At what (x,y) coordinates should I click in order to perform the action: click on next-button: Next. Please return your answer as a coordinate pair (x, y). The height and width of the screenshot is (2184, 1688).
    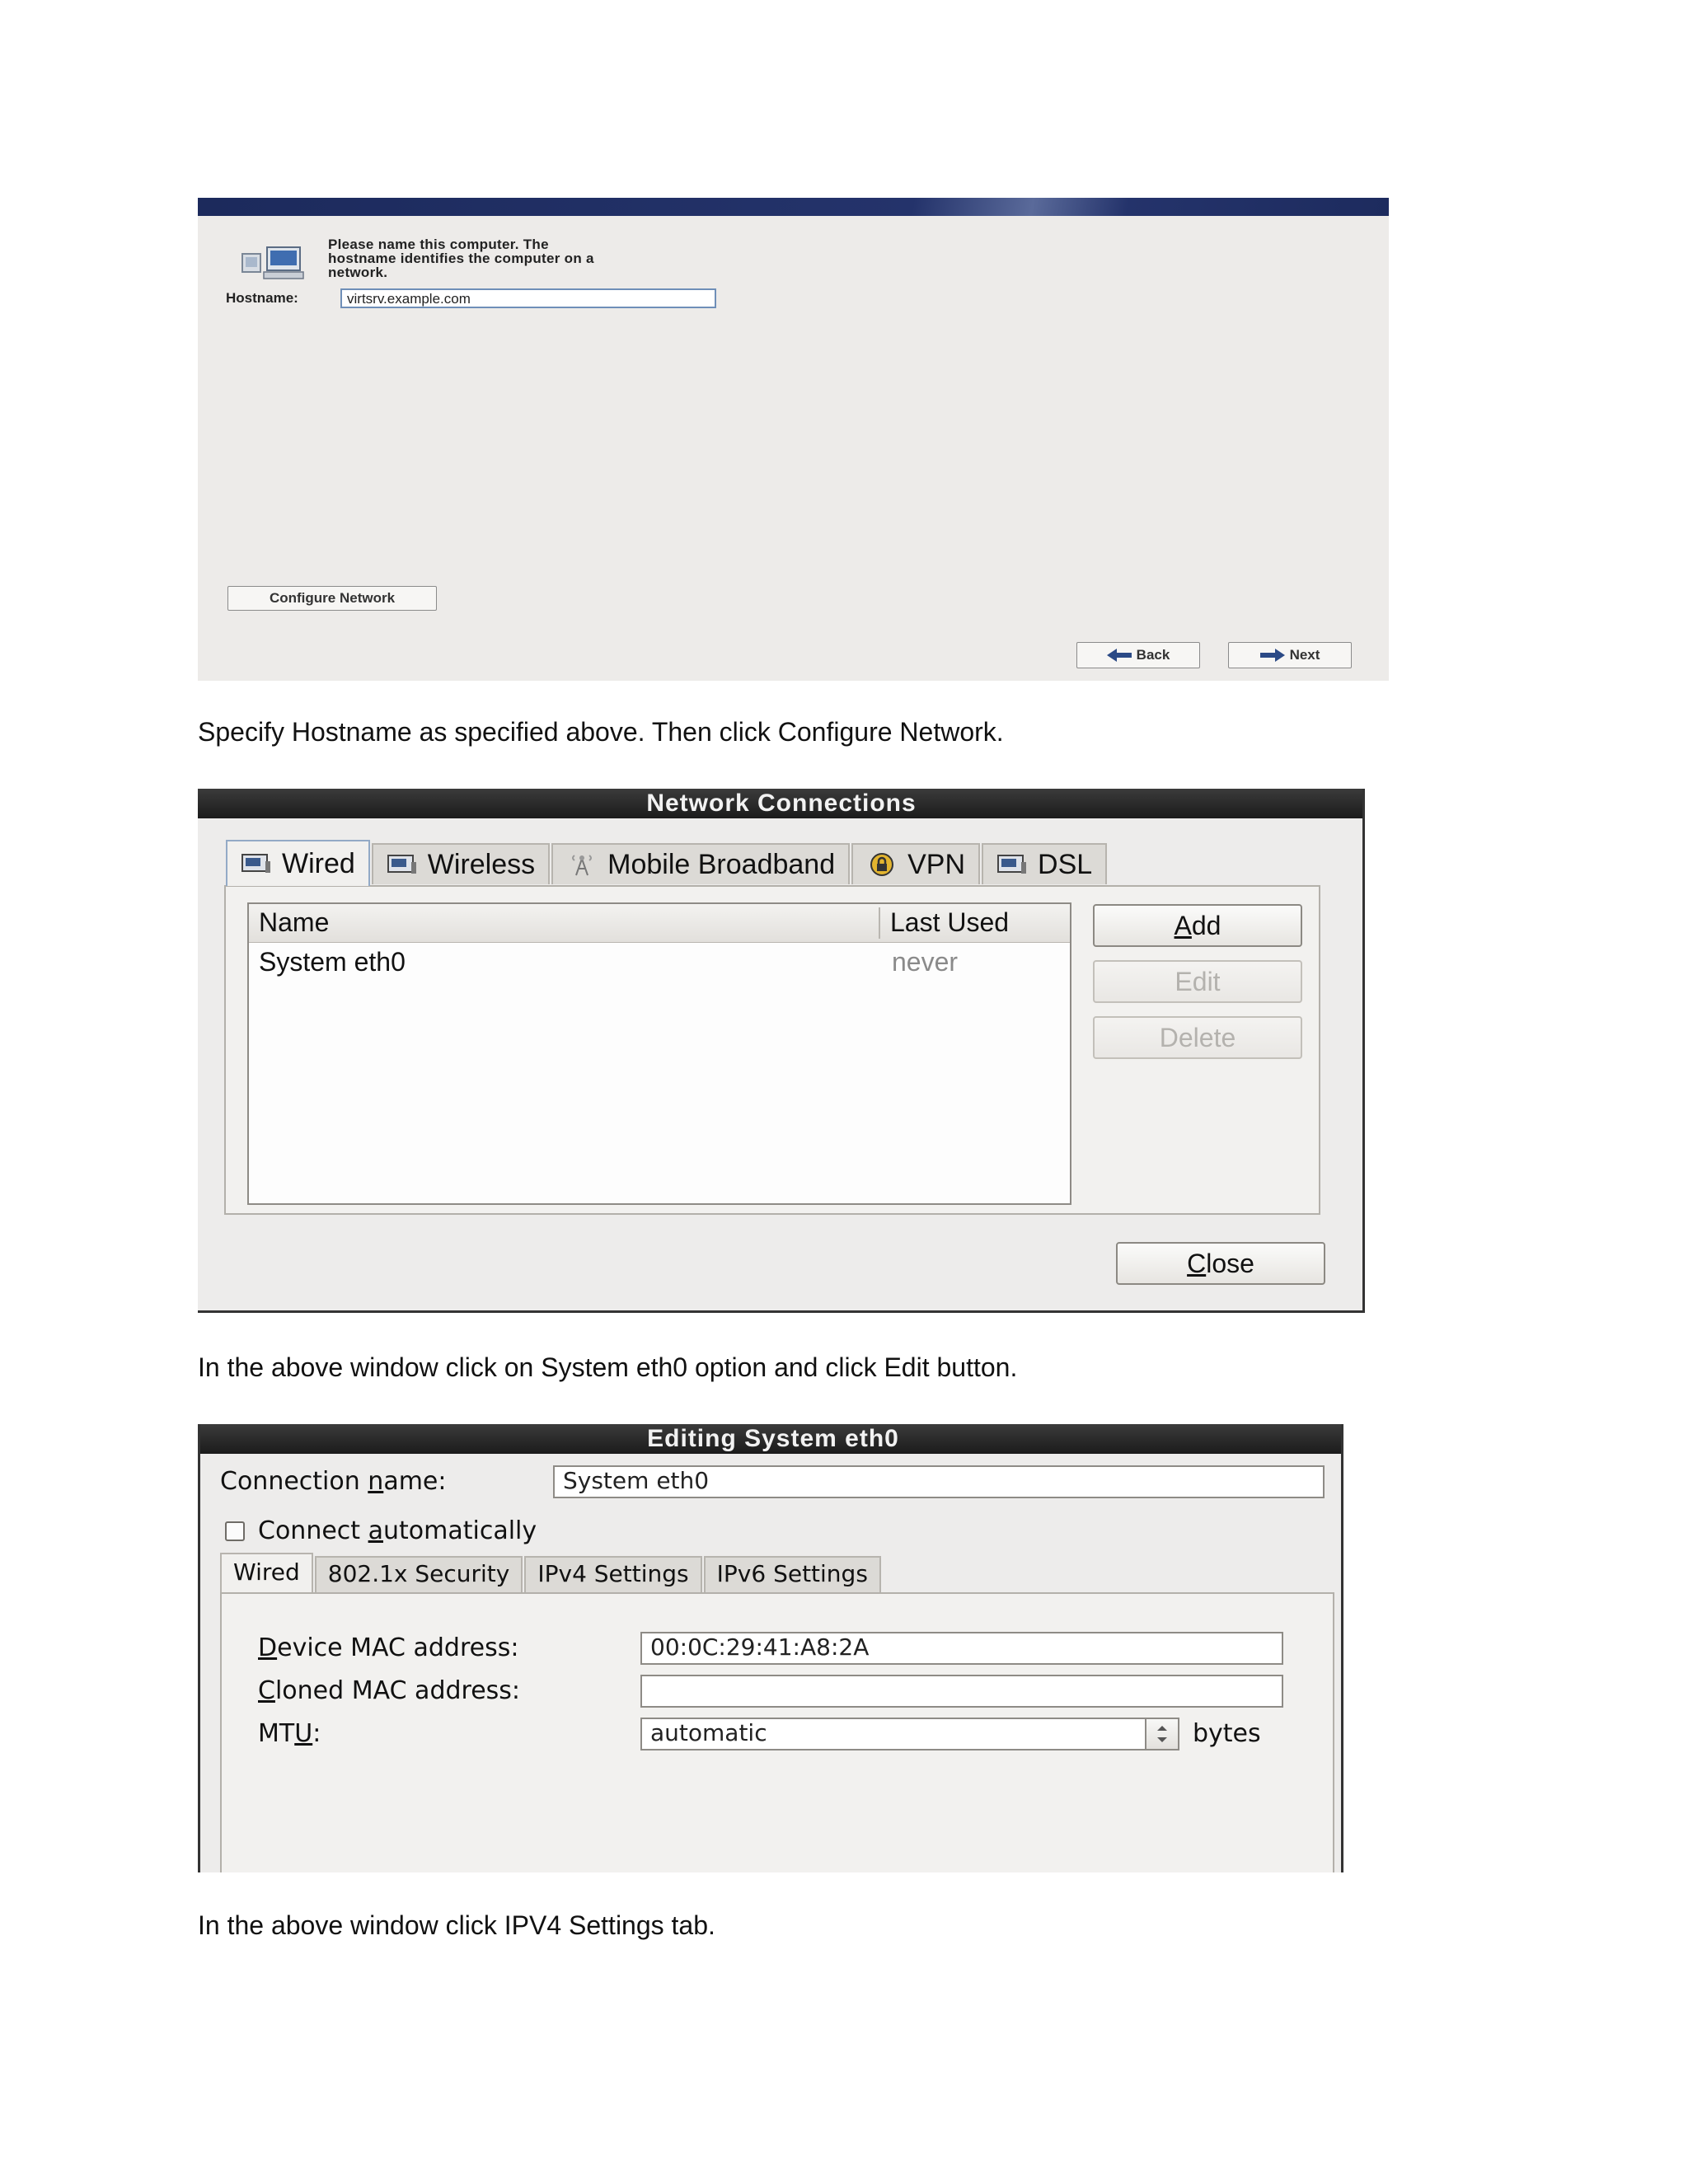
    Looking at the image, I should click on (1290, 655).